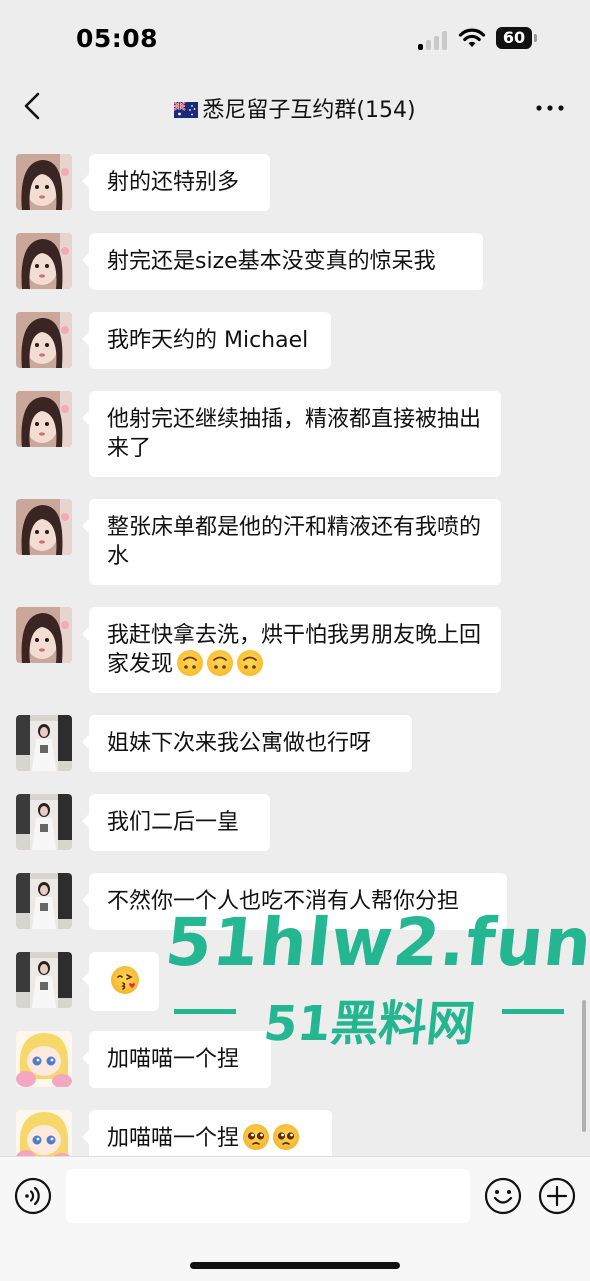 The height and width of the screenshot is (1281, 590). Describe the element at coordinates (239, 743) in the screenshot. I see `message-text: 姐妹下次来我公寓做也行呀` at that location.